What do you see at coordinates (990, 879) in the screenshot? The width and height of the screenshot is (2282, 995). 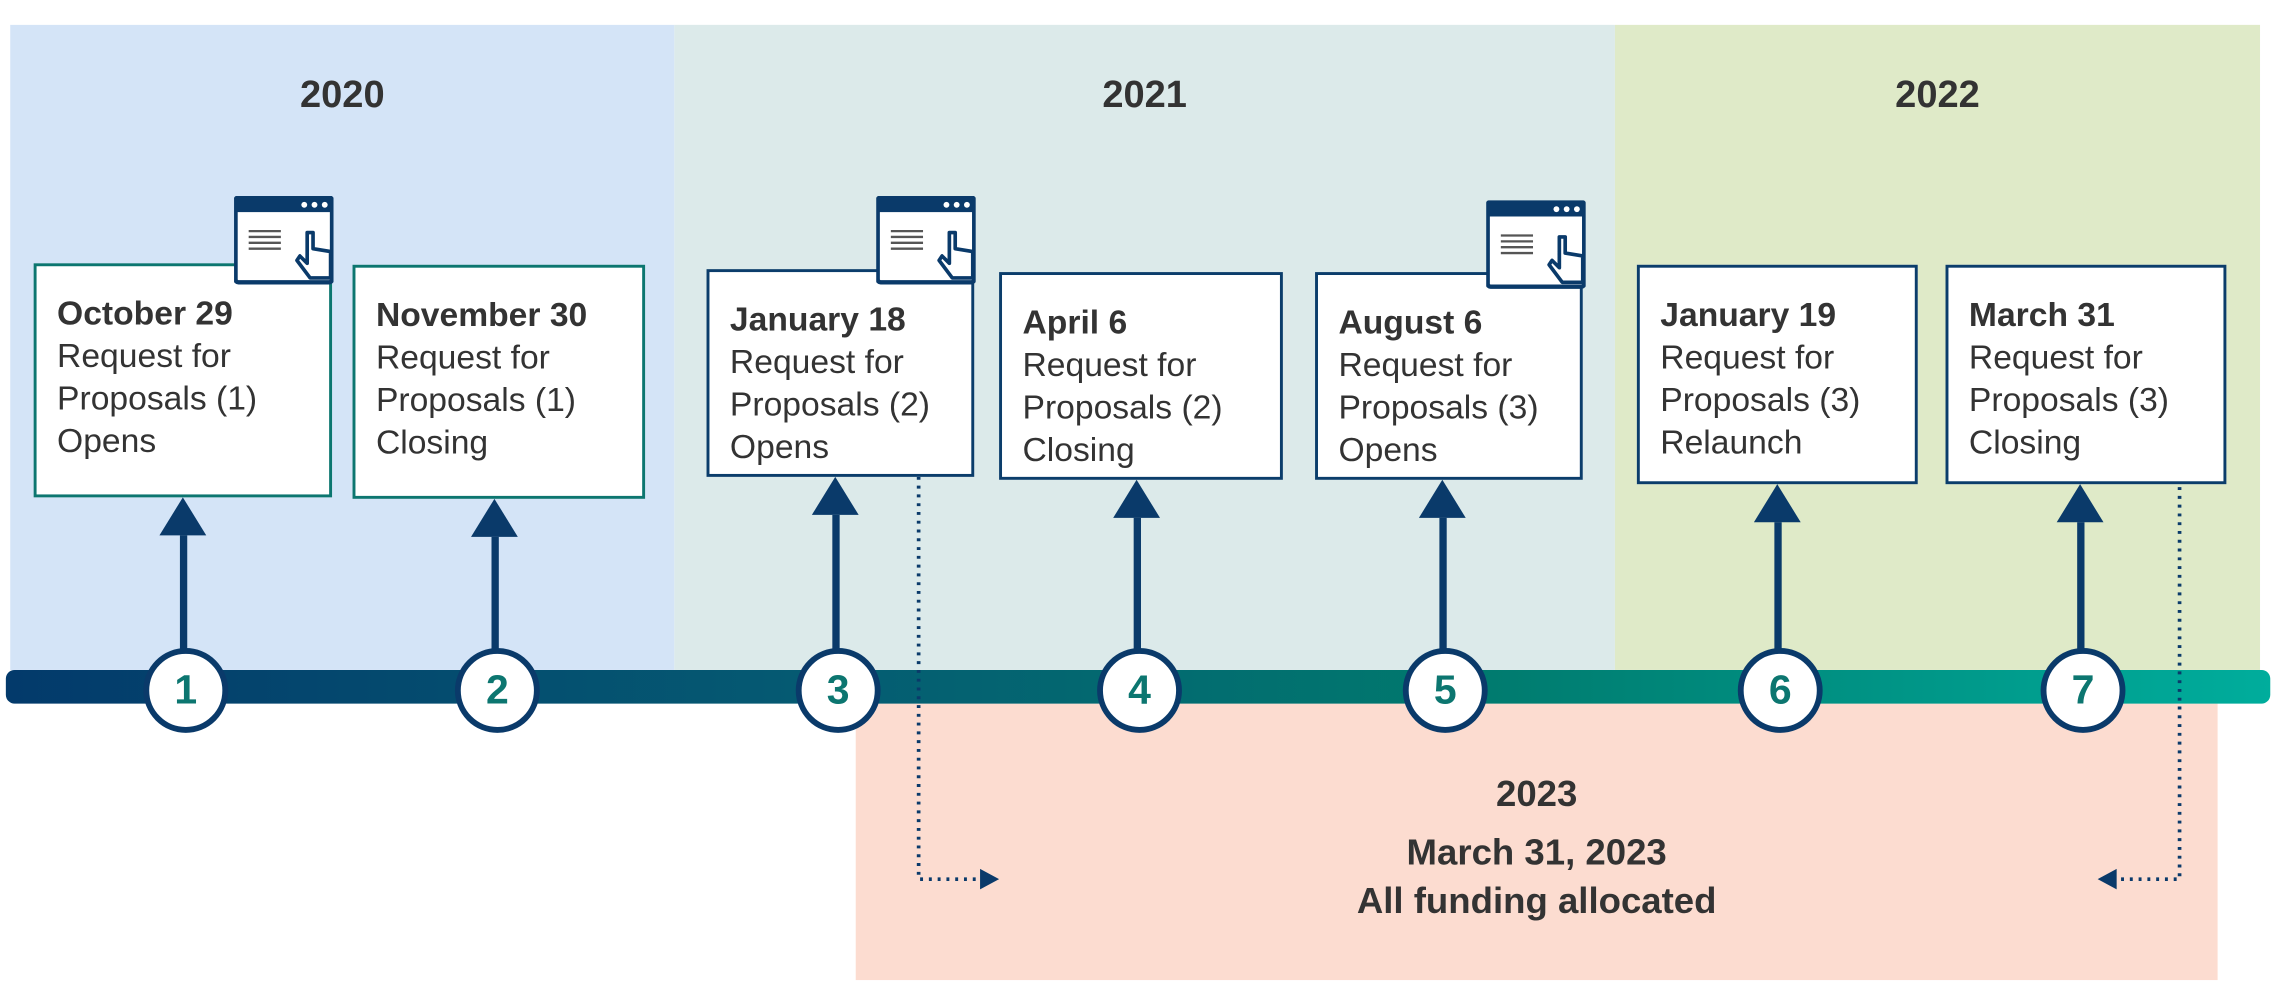 I see `arrowhead-right` at bounding box center [990, 879].